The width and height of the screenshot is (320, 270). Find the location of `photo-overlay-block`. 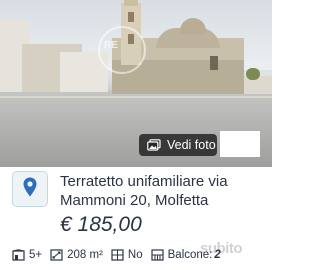

photo-overlay-block is located at coordinates (240, 144).